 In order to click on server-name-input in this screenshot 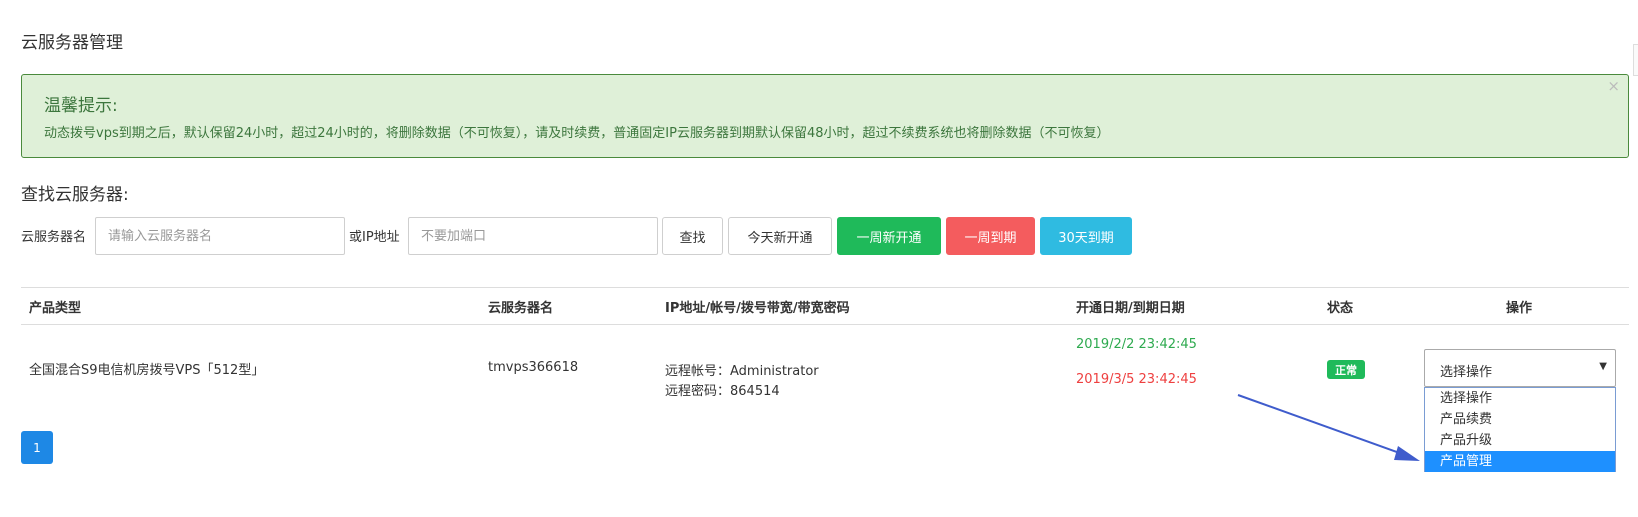, I will do `click(220, 236)`.